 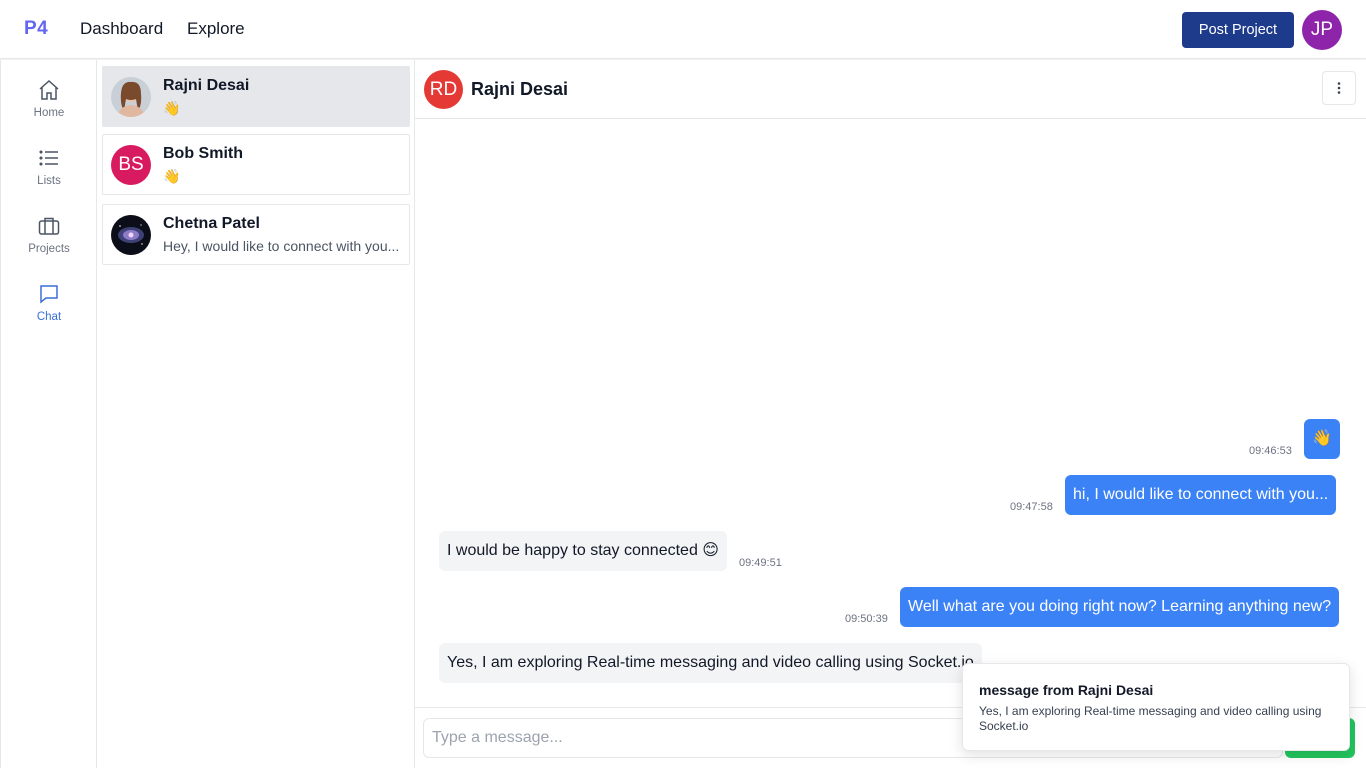 What do you see at coordinates (48, 158) in the screenshot?
I see `list-icon` at bounding box center [48, 158].